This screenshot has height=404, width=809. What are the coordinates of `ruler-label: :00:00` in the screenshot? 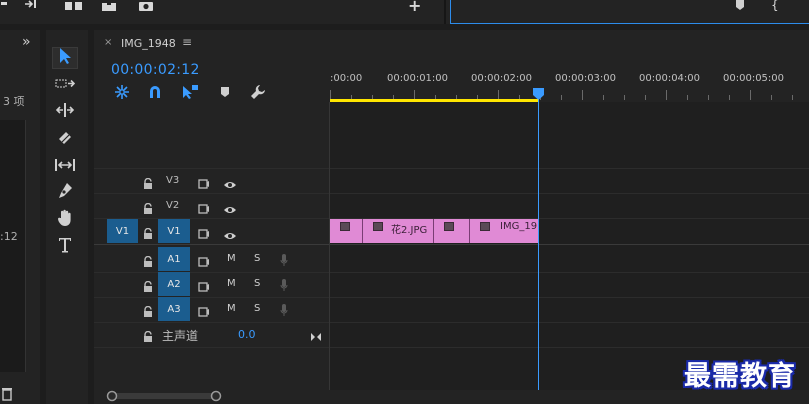 It's located at (346, 78).